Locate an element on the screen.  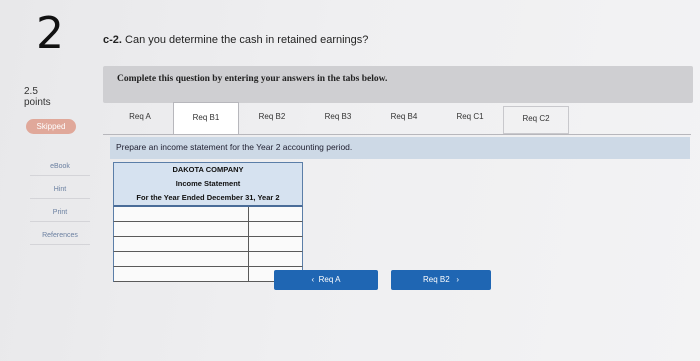
company-name: DAKOTA COMPANY is located at coordinates (208, 169).